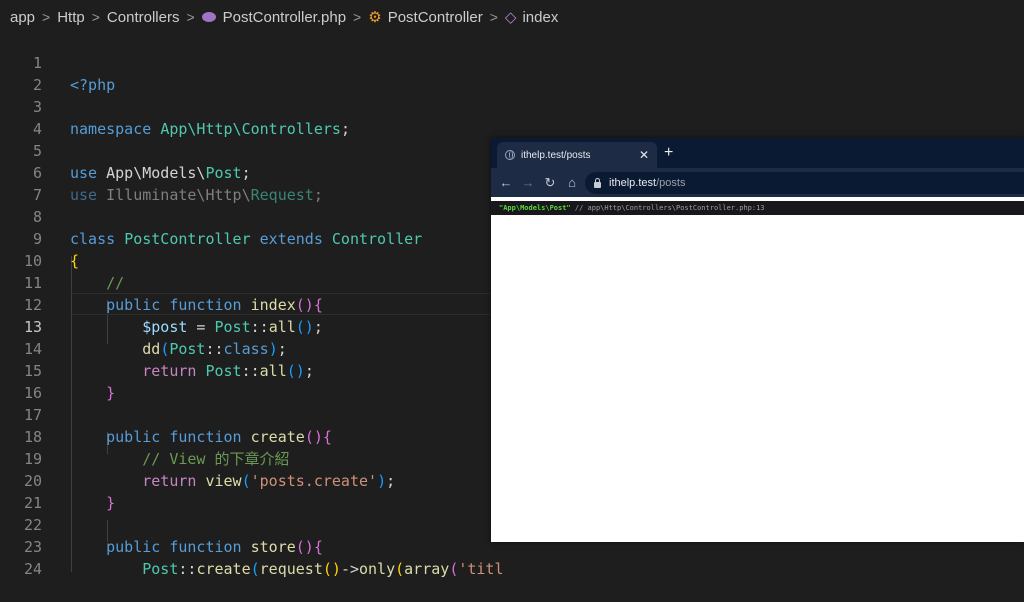 The width and height of the screenshot is (1024, 602). What do you see at coordinates (284, 17) in the screenshot?
I see `breadcrumb-file: PostController.php` at bounding box center [284, 17].